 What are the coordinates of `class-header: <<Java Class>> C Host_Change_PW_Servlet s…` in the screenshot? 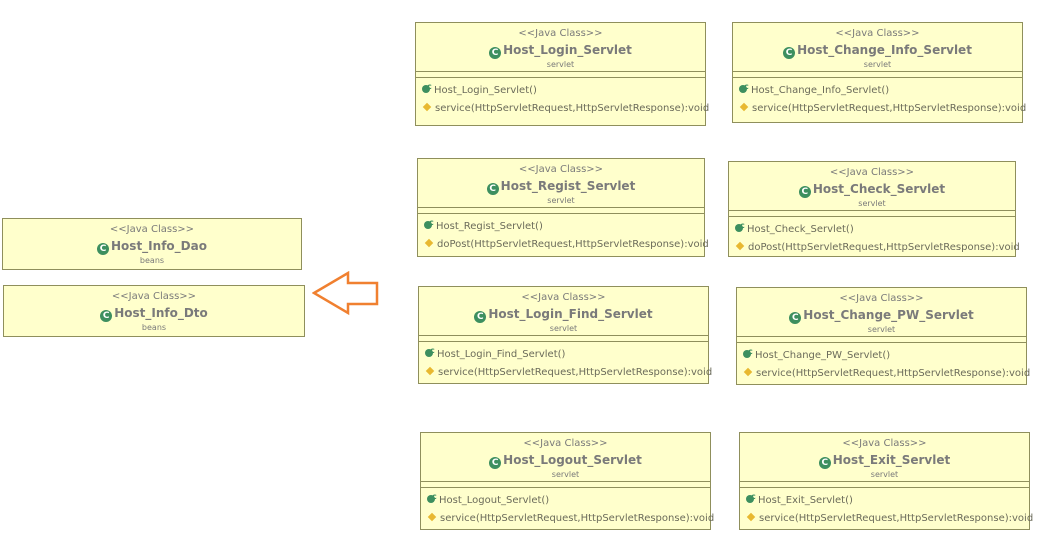 It's located at (881, 312).